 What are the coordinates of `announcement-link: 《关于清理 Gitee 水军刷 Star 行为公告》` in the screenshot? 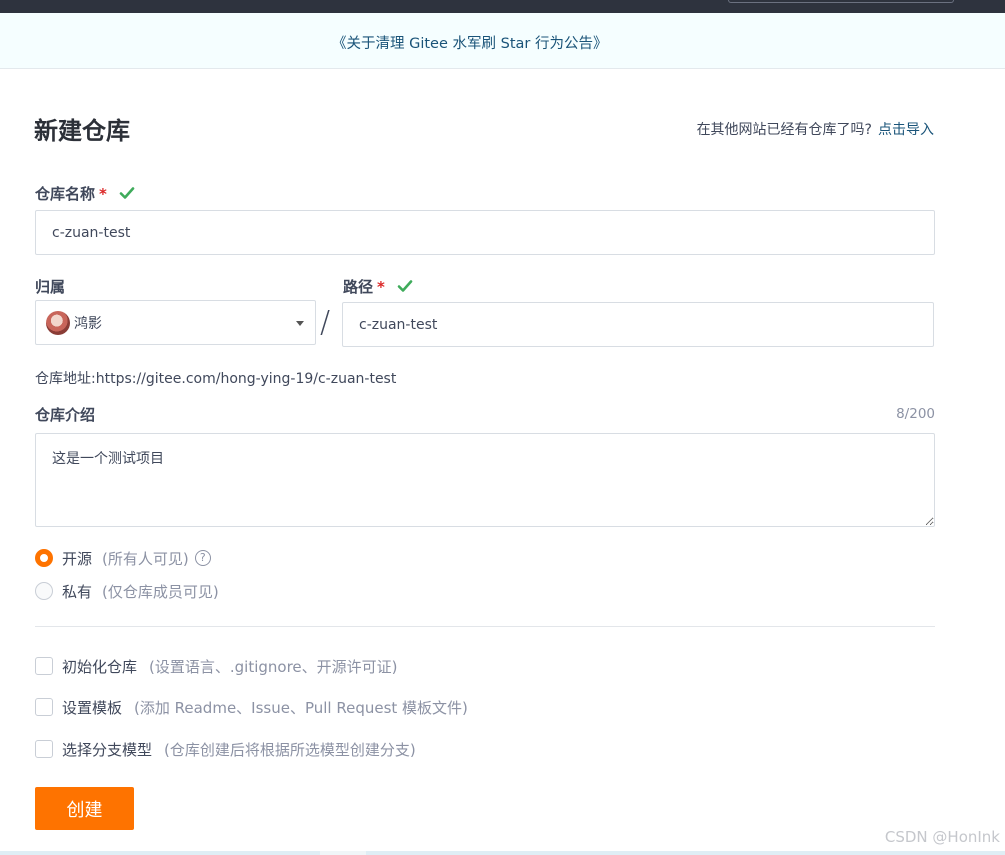 It's located at (469, 42).